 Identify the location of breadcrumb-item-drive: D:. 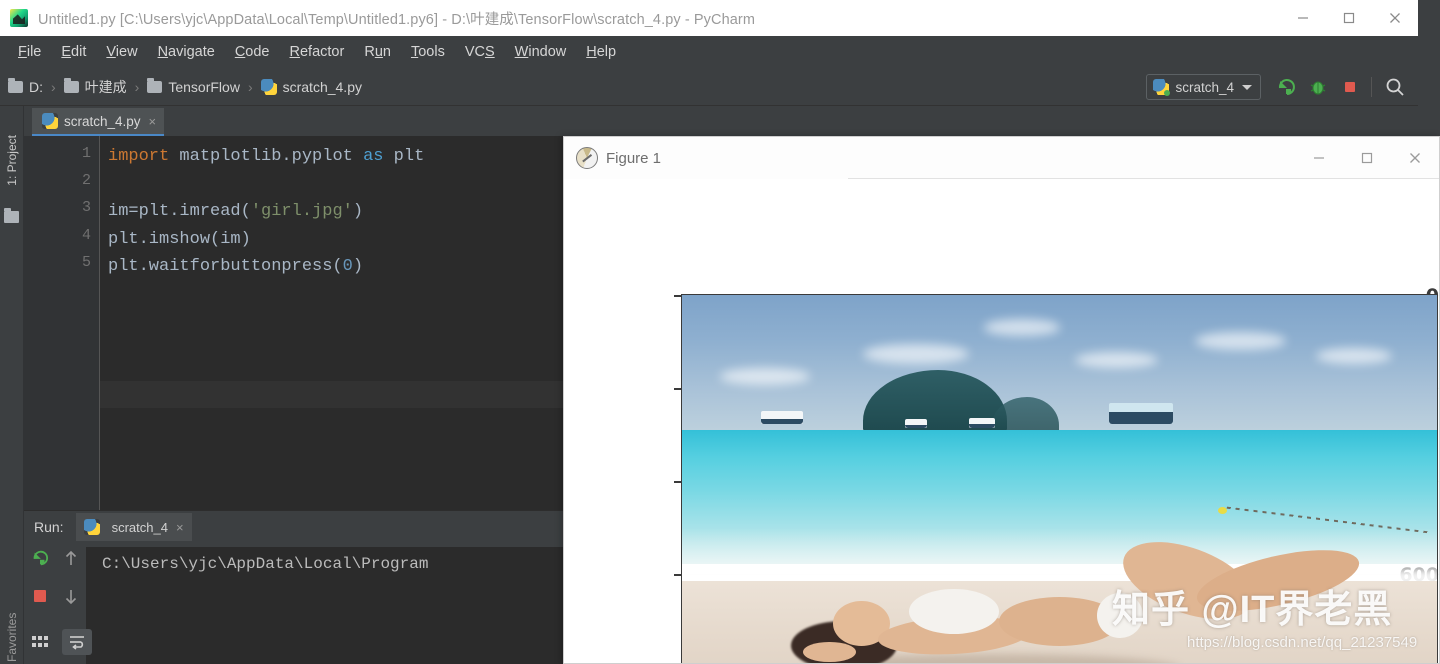
(25, 86).